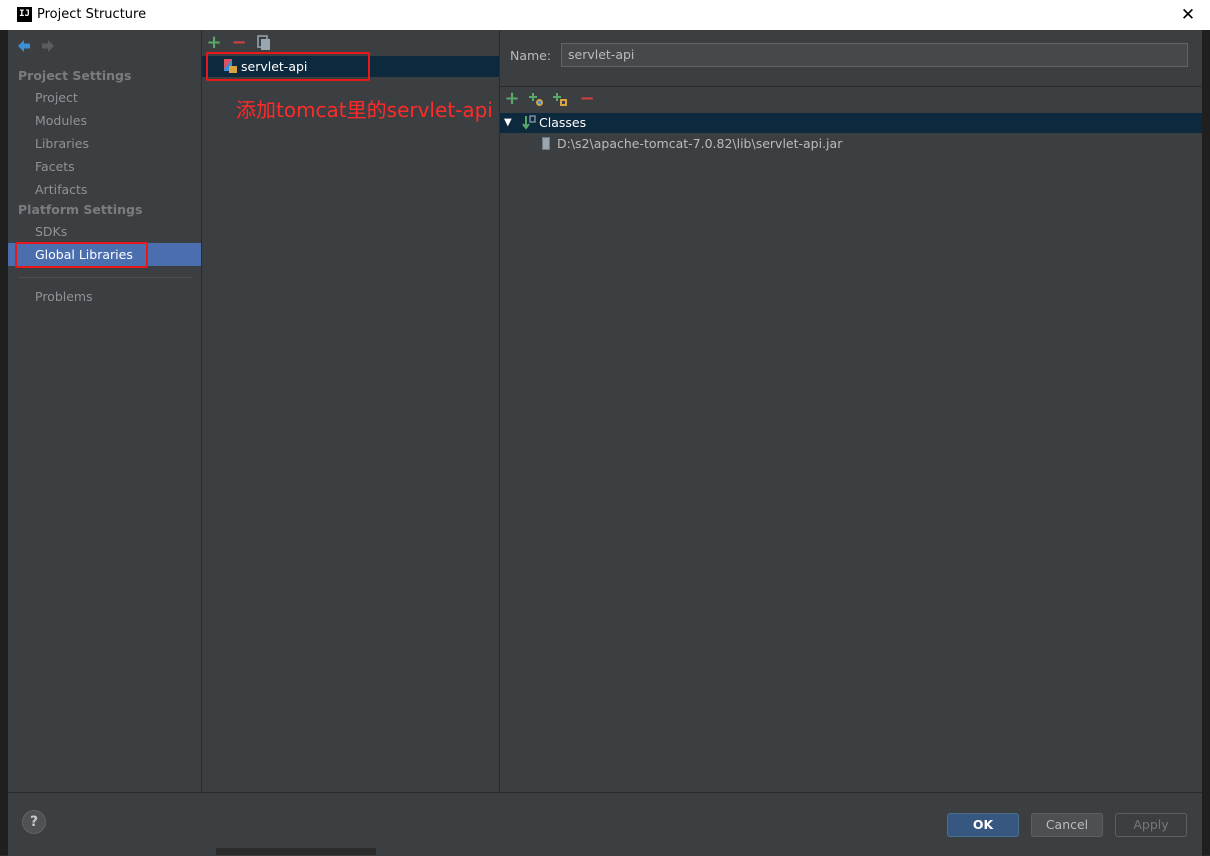 This screenshot has height=856, width=1210. Describe the element at coordinates (105, 277) in the screenshot. I see `sidebar-divider` at that location.